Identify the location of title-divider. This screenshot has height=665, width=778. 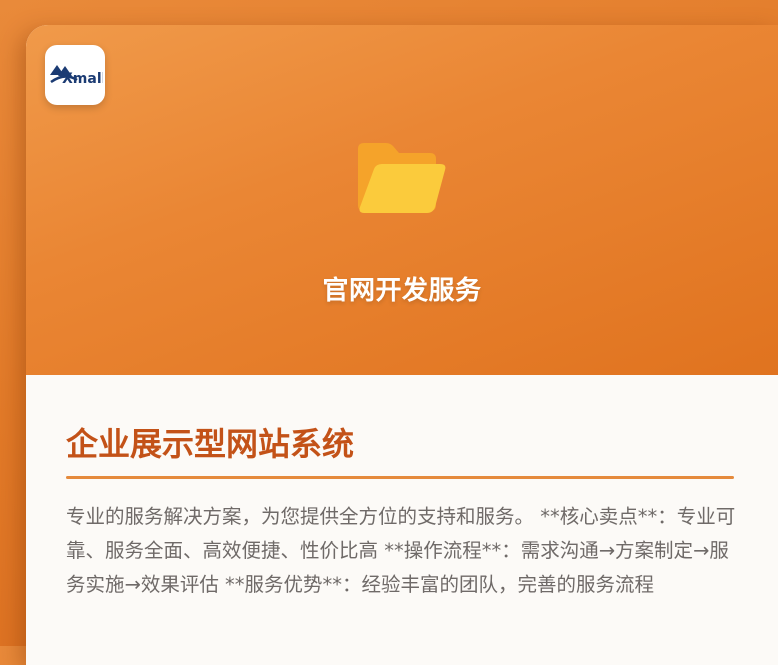
(400, 477).